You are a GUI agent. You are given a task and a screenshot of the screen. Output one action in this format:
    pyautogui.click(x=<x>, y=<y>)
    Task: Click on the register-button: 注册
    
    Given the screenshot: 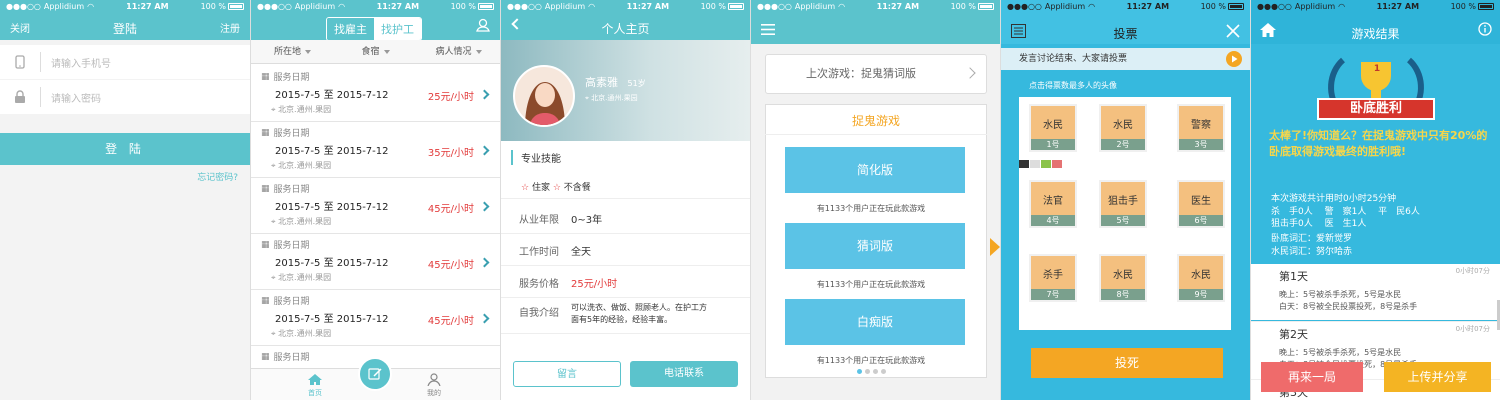 What is the action you would take?
    pyautogui.click(x=230, y=27)
    